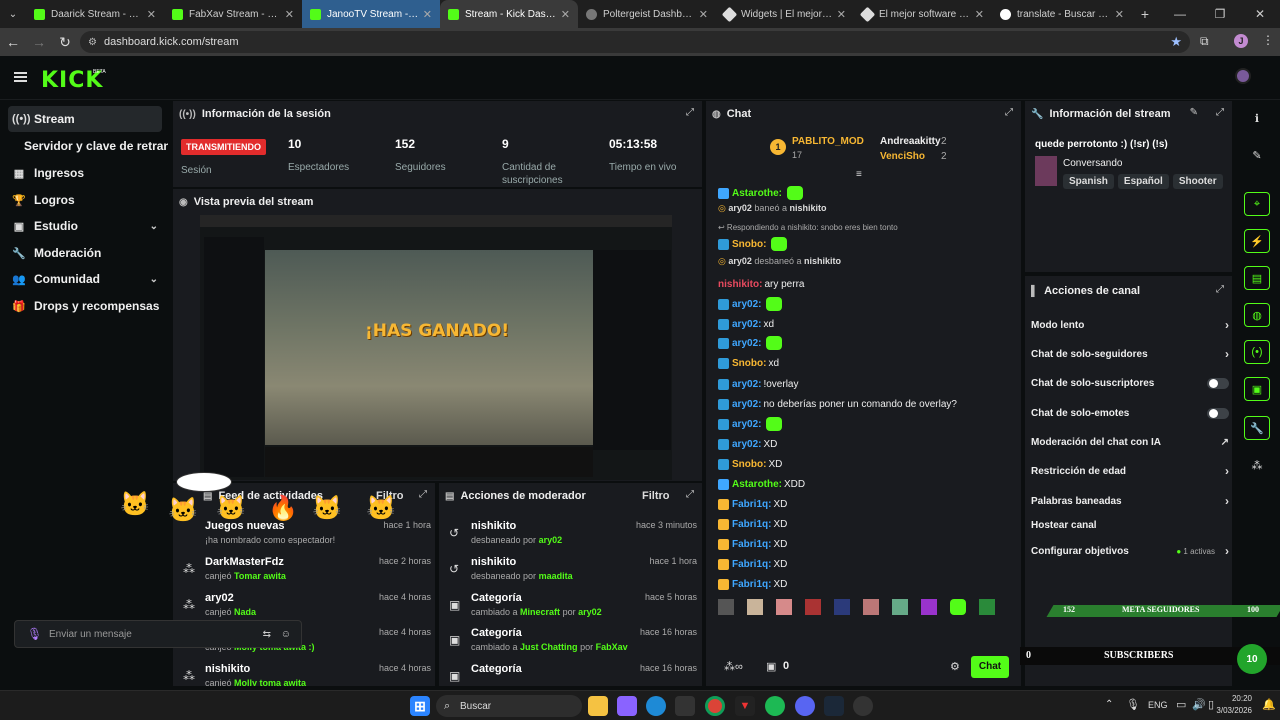 Image resolution: width=1280 pixels, height=720 pixels. What do you see at coordinates (745, 706) in the screenshot?
I see `app-icon: ▼` at bounding box center [745, 706].